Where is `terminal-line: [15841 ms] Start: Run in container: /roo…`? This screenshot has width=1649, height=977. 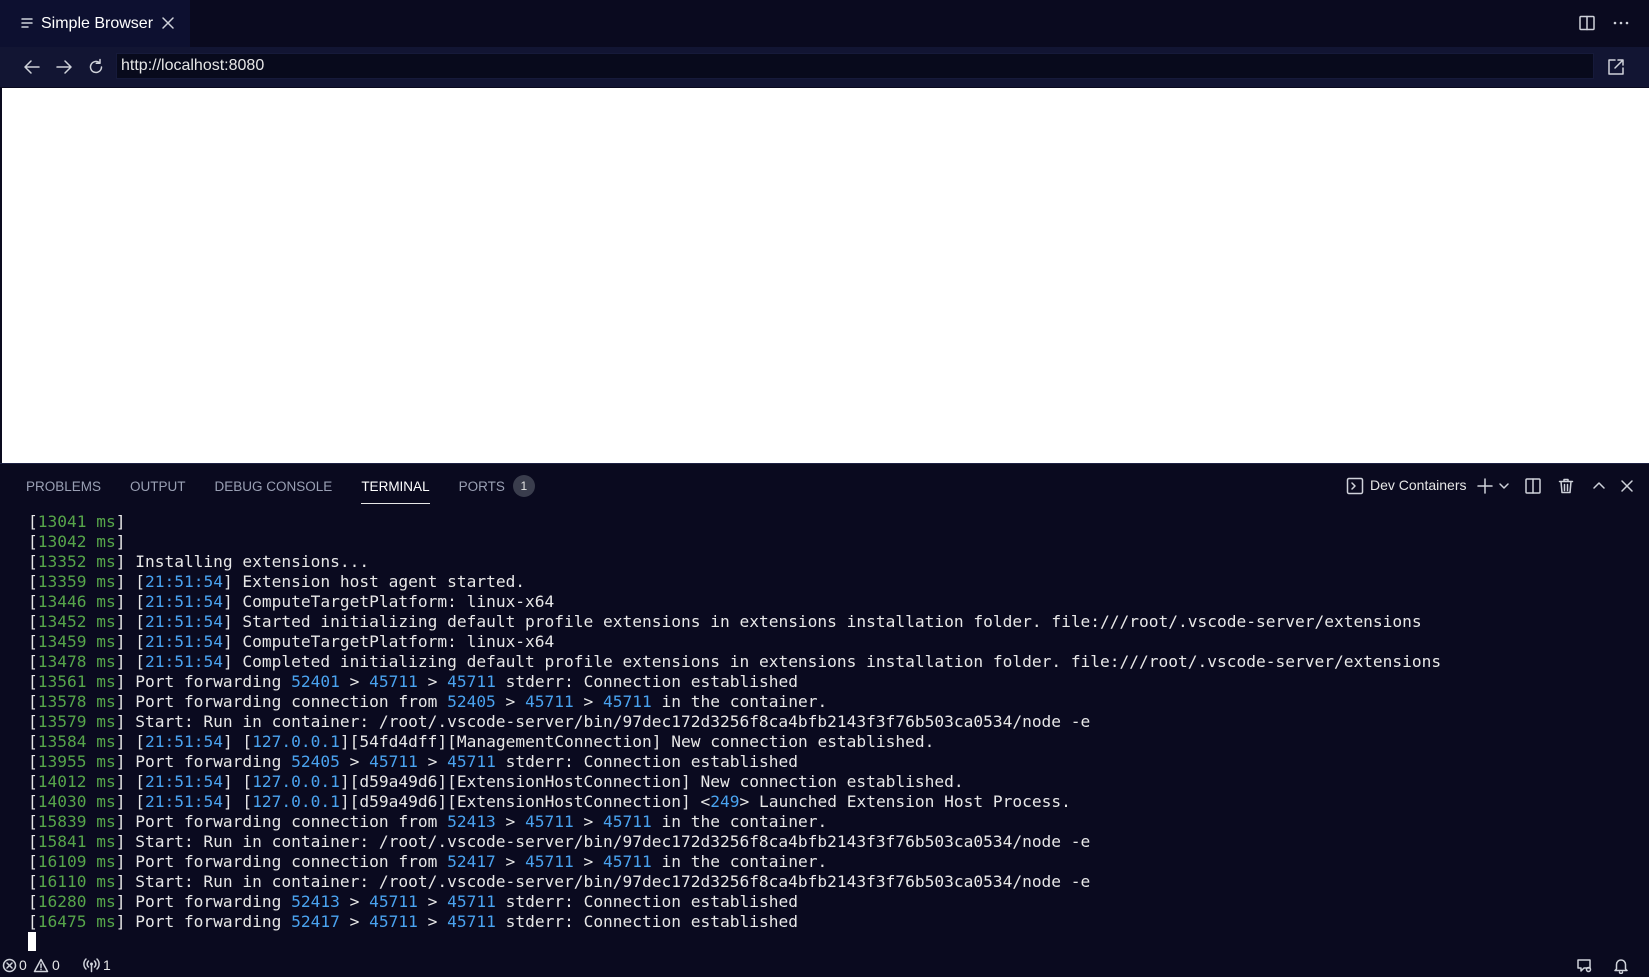 terminal-line: [15841 ms] Start: Run in container: /roo… is located at coordinates (734, 842).